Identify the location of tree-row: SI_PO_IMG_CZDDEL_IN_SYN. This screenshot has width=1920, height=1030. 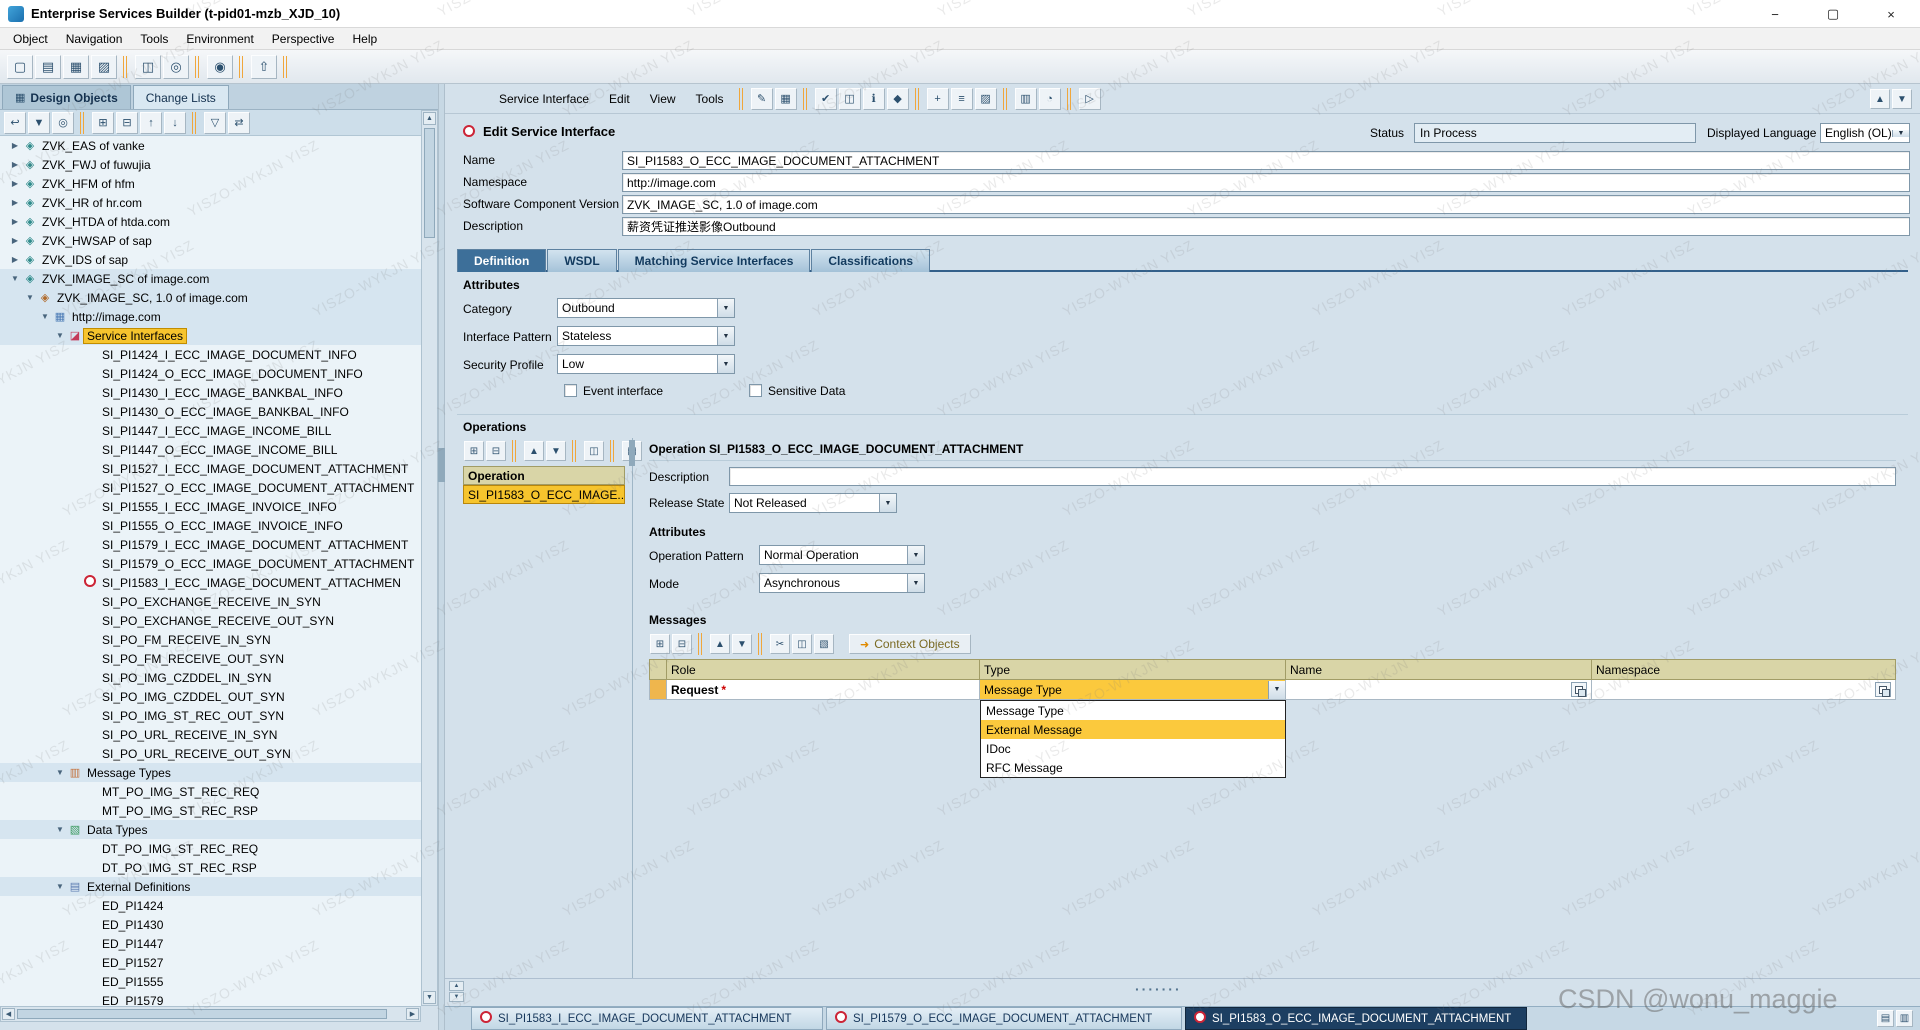
(210, 677).